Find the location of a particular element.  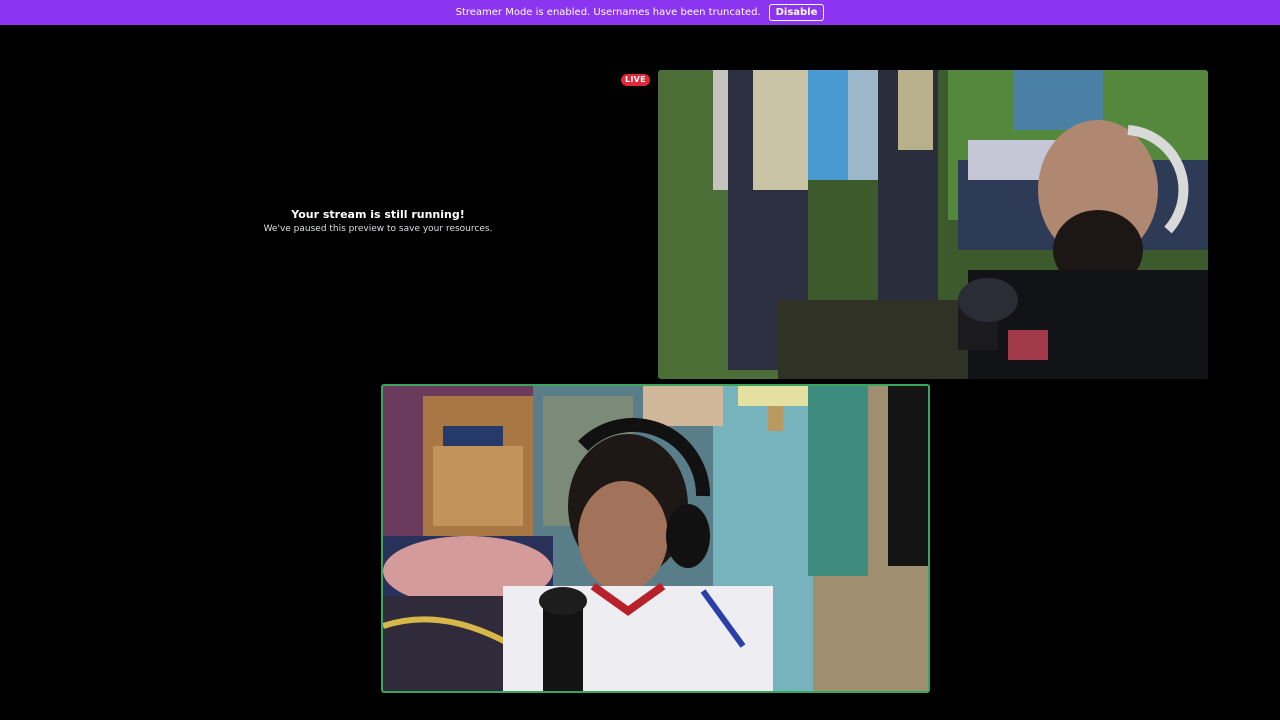

live-badge: LIVE is located at coordinates (635, 80).